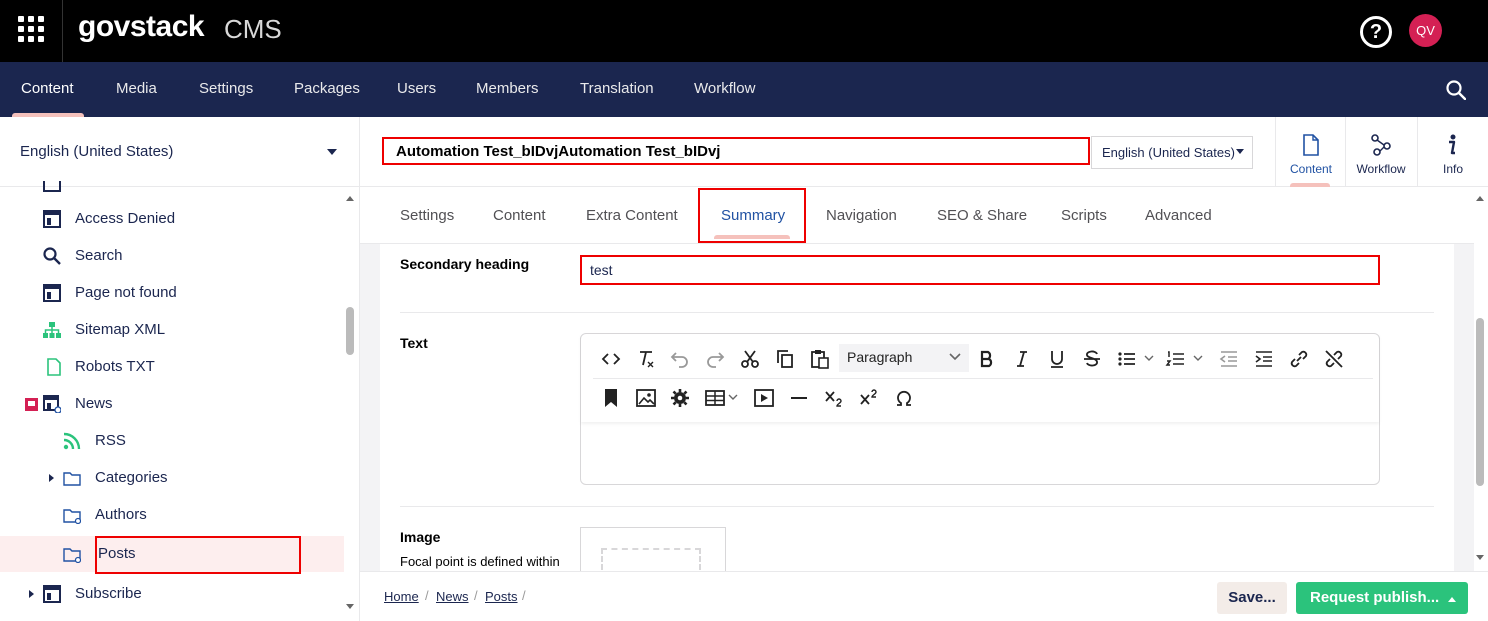 This screenshot has height=621, width=1488. What do you see at coordinates (47, 88) in the screenshot?
I see `section-content: Content` at bounding box center [47, 88].